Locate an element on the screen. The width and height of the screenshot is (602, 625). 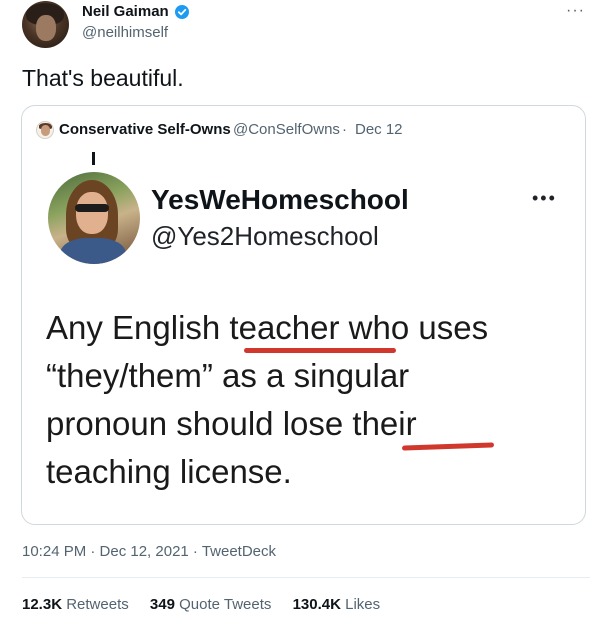
author-avatar is located at coordinates (45, 24).